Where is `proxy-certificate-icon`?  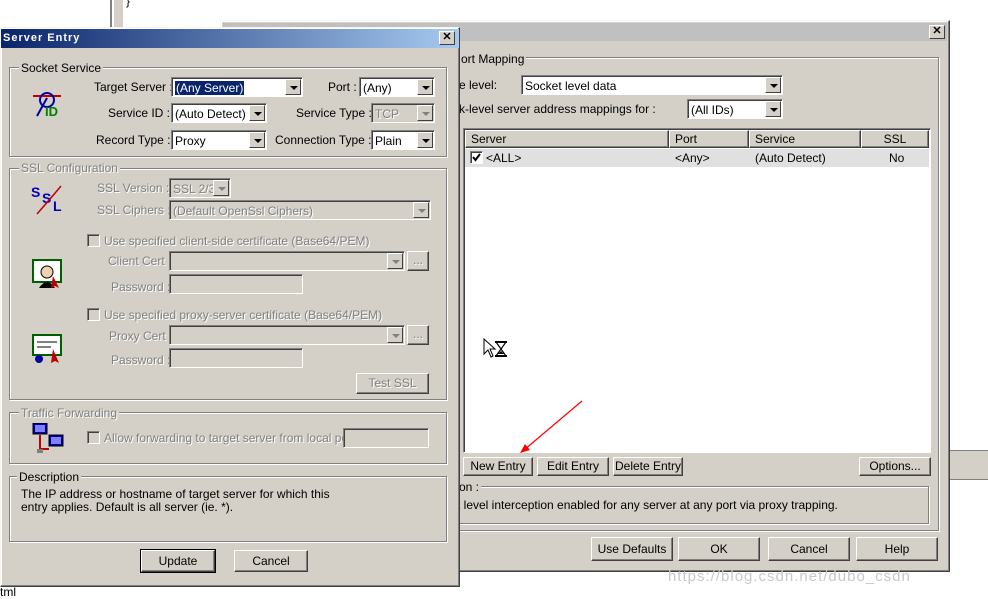
proxy-certificate-icon is located at coordinates (48, 349).